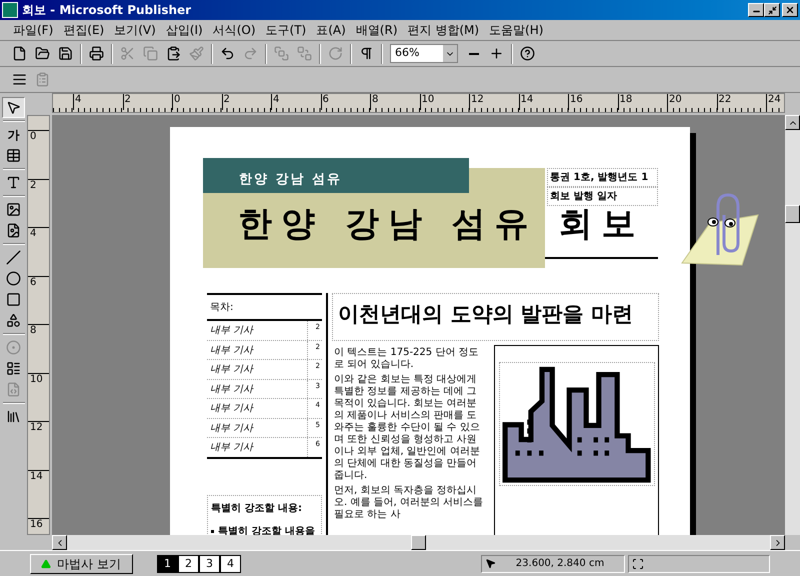  I want to click on zoom-value: 66%, so click(407, 53).